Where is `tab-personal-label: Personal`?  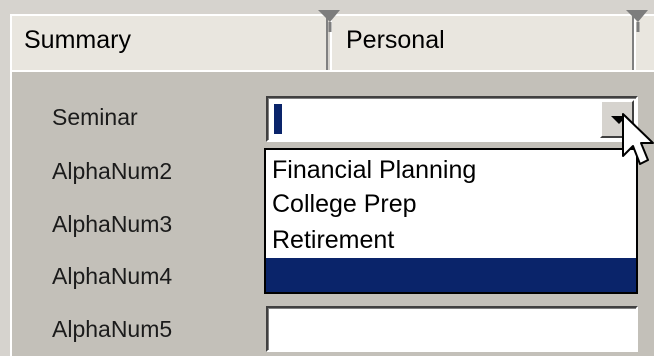 tab-personal-label: Personal is located at coordinates (395, 40).